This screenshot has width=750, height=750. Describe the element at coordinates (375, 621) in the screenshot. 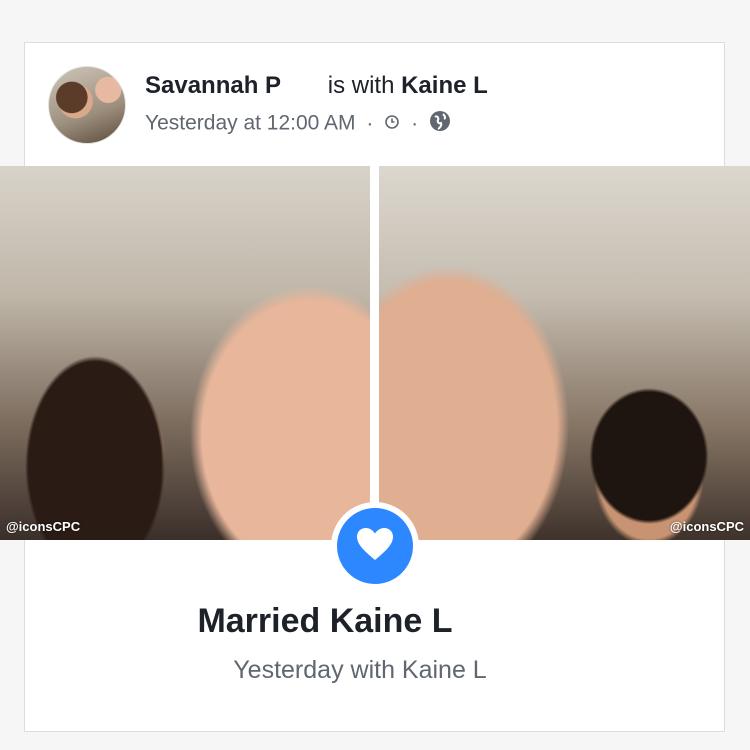

I see `life-event-title: Married Kaine L` at that location.